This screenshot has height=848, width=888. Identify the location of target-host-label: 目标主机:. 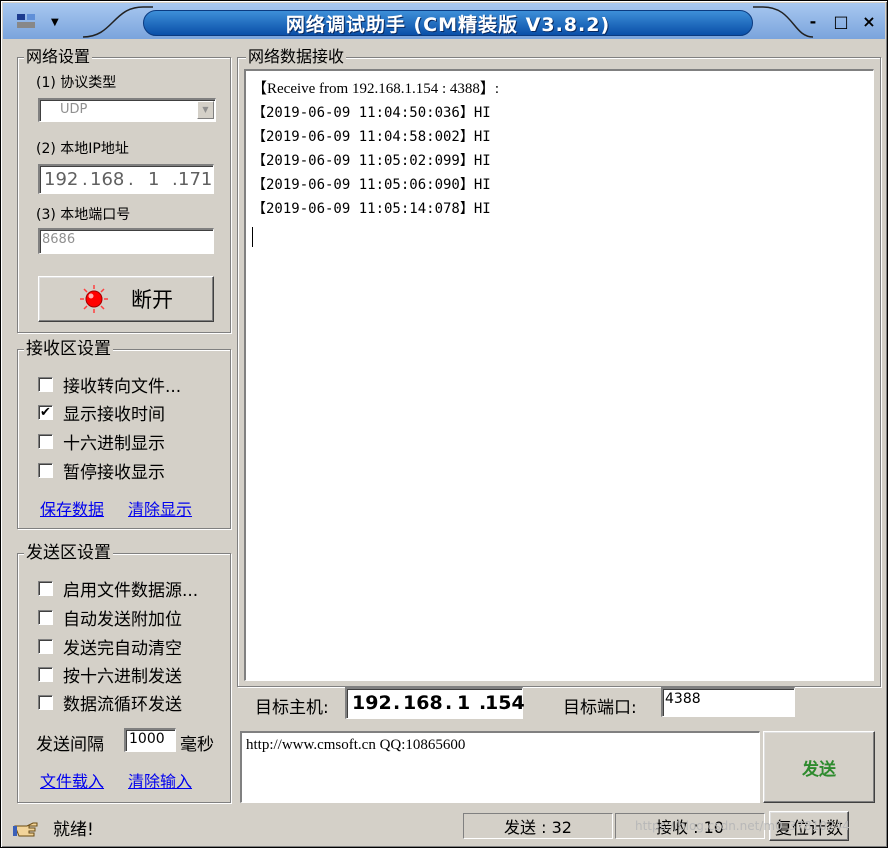
(292, 708).